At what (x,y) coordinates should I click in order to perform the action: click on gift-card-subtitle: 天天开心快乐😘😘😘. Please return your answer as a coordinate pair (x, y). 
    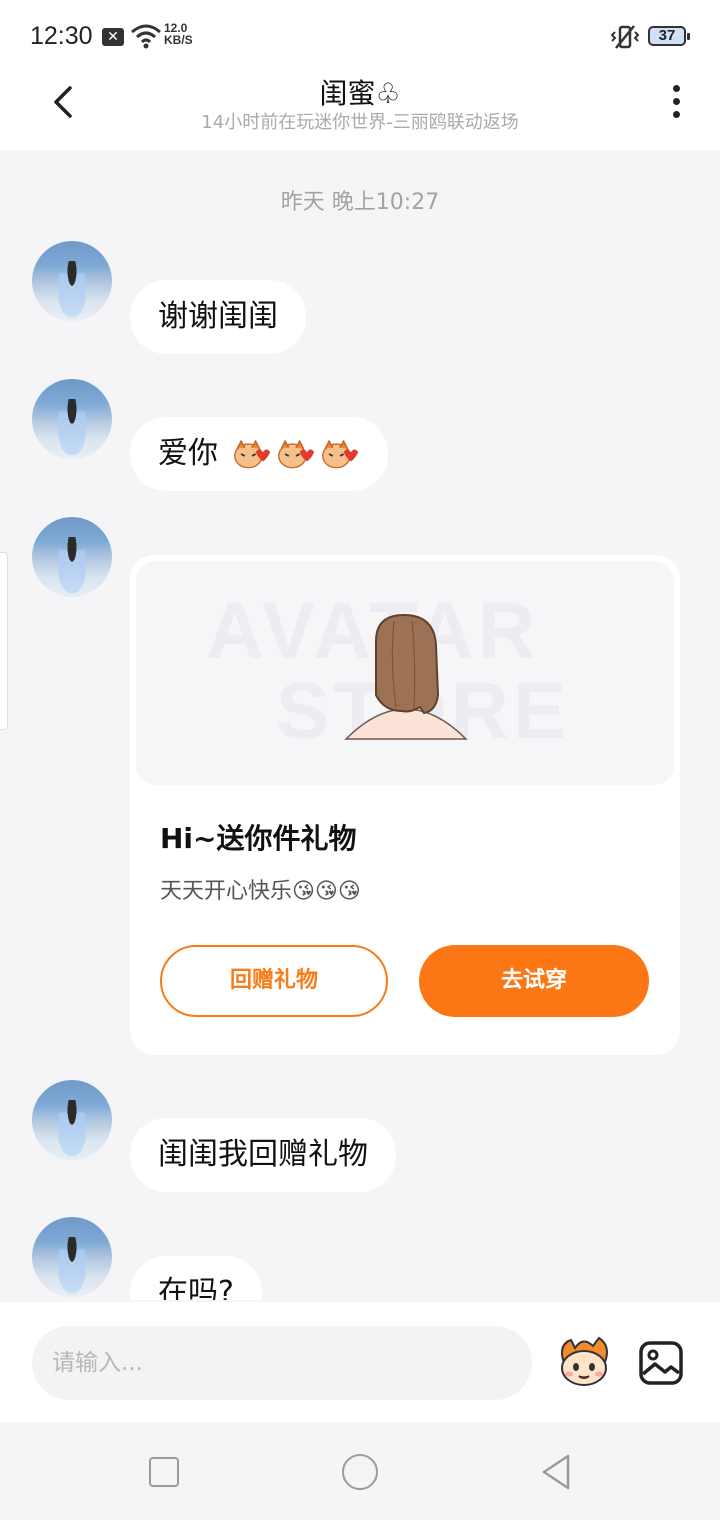
    Looking at the image, I should click on (260, 891).